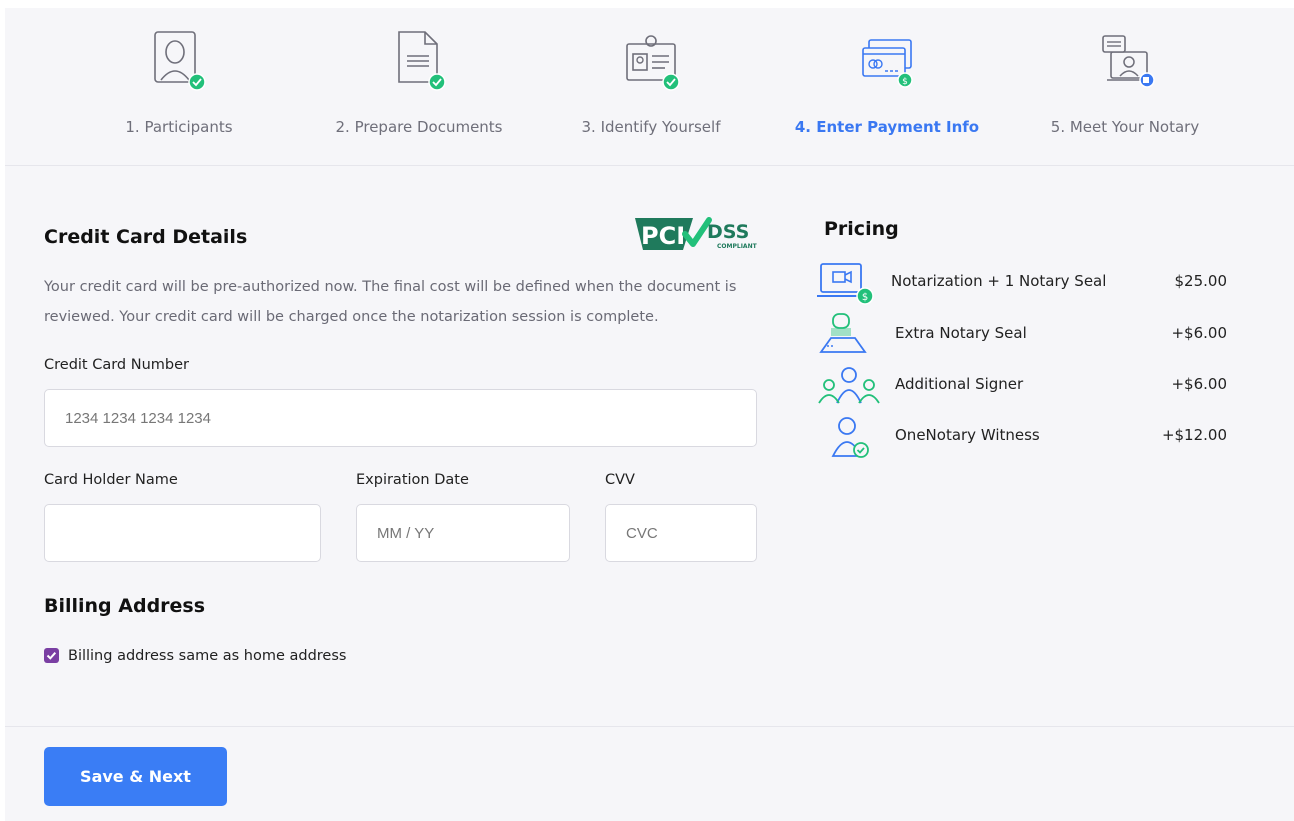  I want to click on billing-same-label: Billing address same as home address, so click(207, 656).